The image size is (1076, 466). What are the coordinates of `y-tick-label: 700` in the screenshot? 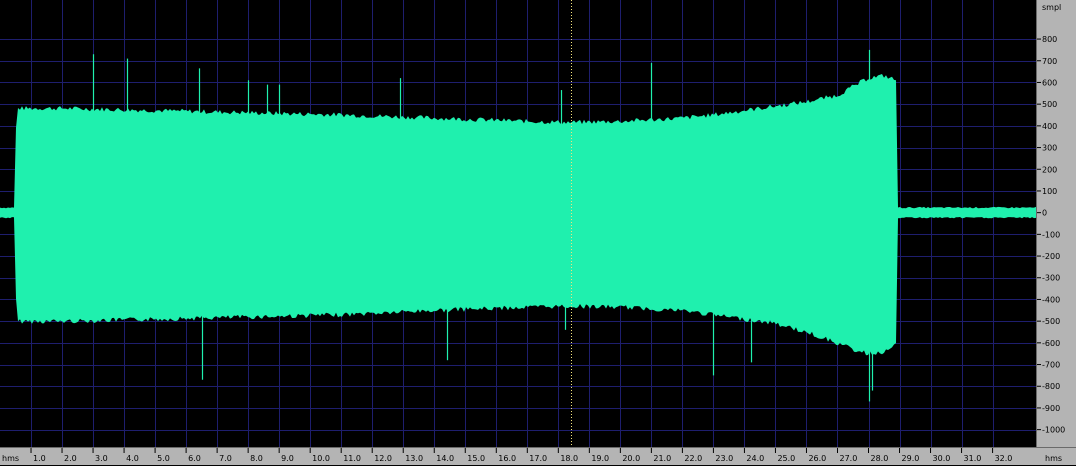 It's located at (1049, 61).